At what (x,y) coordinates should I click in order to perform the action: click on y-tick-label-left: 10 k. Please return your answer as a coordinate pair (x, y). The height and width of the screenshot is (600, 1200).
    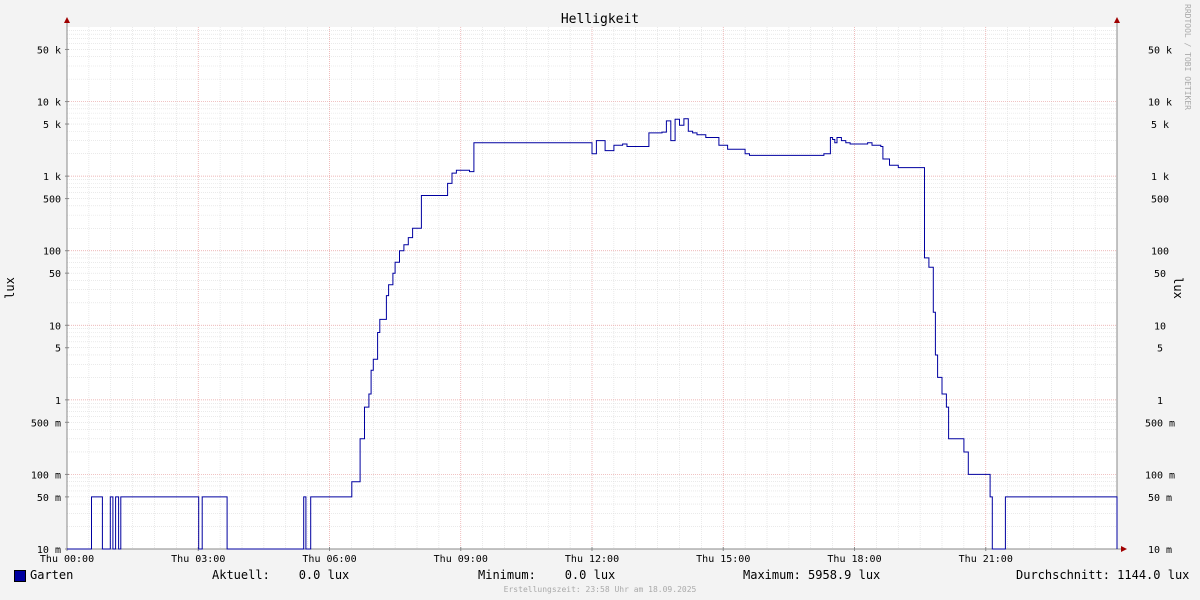
    Looking at the image, I should click on (49, 103).